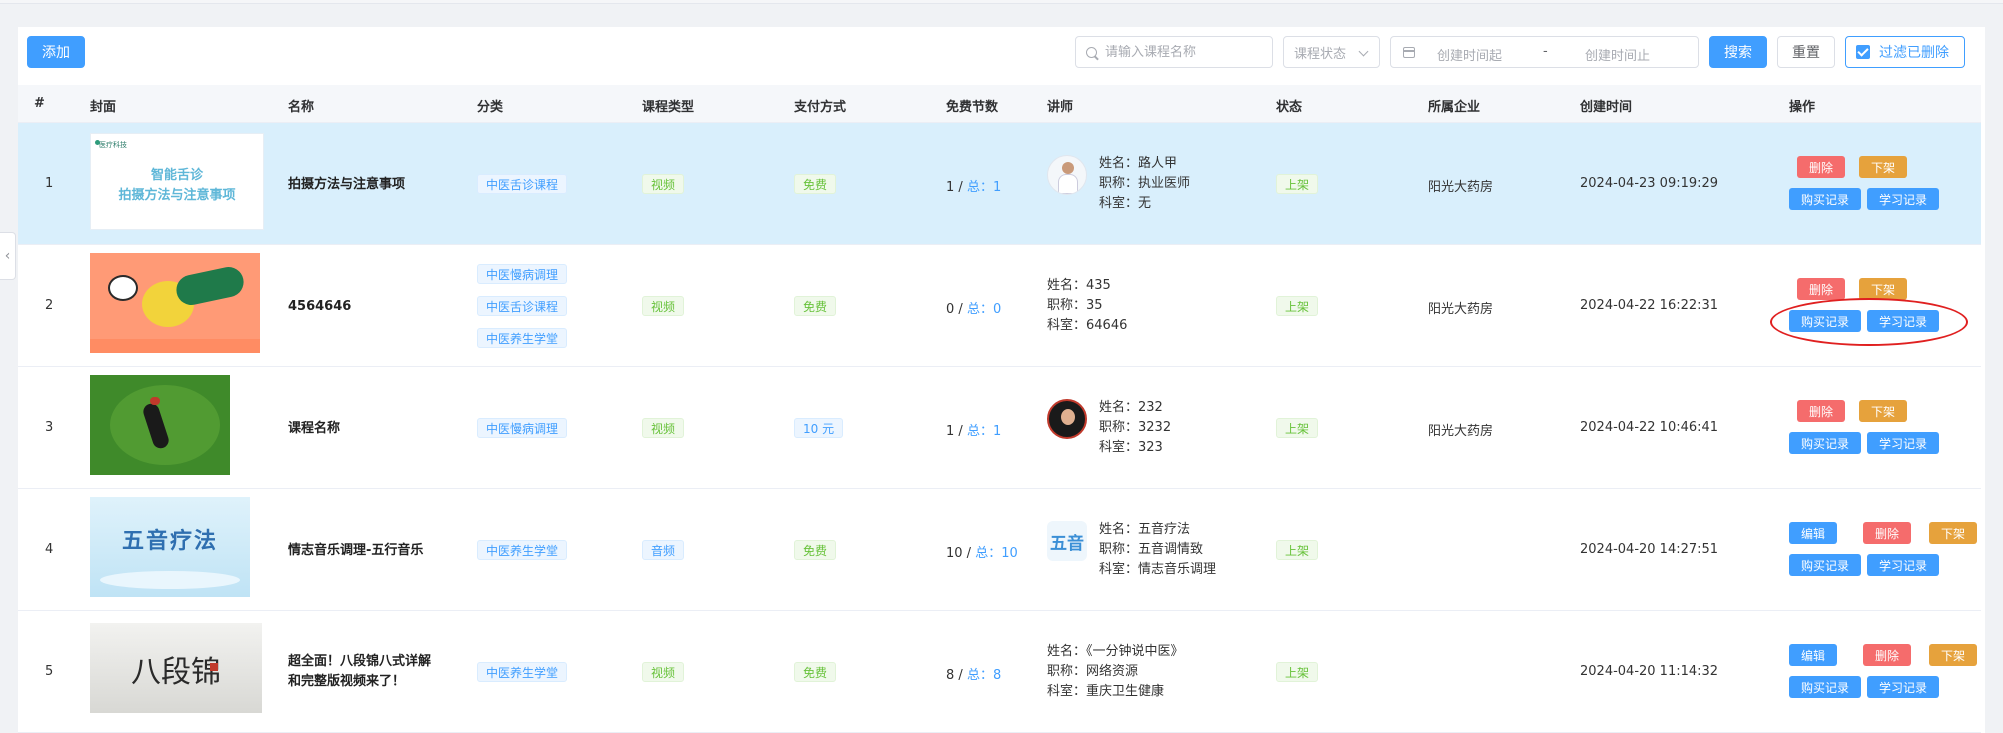 The width and height of the screenshot is (2003, 733). I want to click on cover-seal, so click(214, 667).